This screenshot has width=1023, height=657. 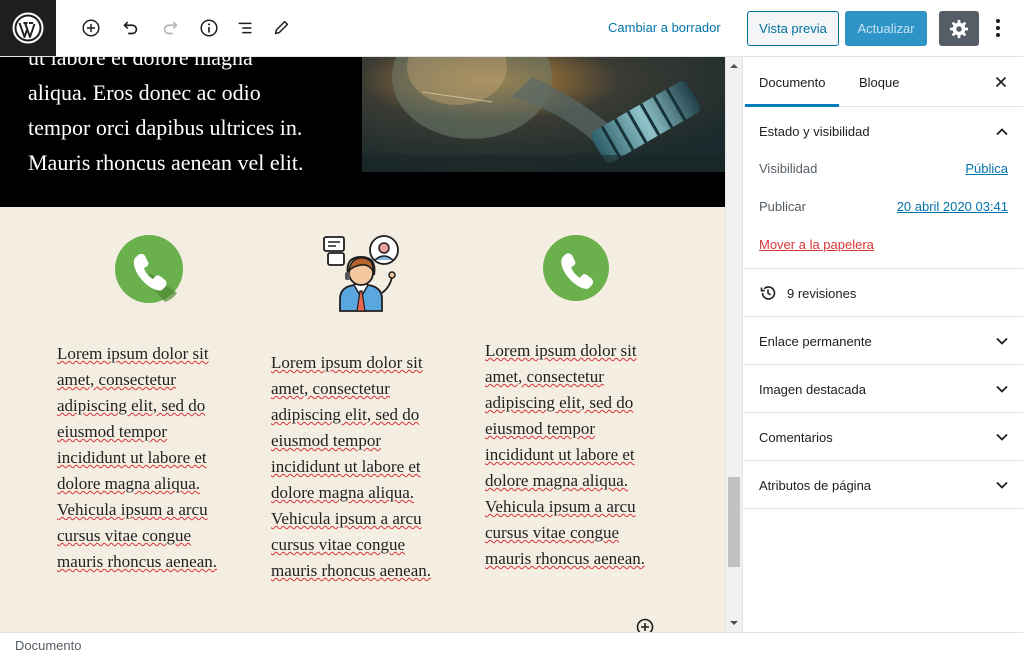 I want to click on support-agent-icon, so click(x=362, y=273).